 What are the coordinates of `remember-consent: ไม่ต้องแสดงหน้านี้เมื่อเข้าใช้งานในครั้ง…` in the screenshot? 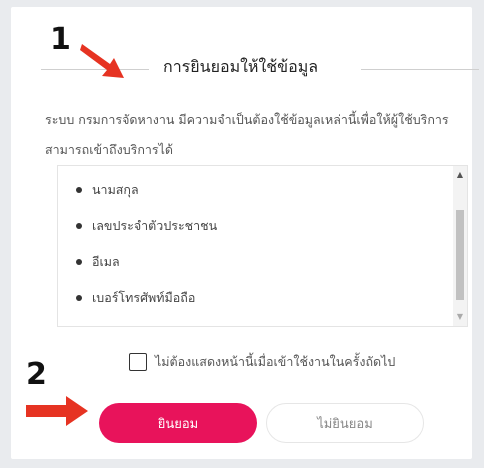 It's located at (262, 362).